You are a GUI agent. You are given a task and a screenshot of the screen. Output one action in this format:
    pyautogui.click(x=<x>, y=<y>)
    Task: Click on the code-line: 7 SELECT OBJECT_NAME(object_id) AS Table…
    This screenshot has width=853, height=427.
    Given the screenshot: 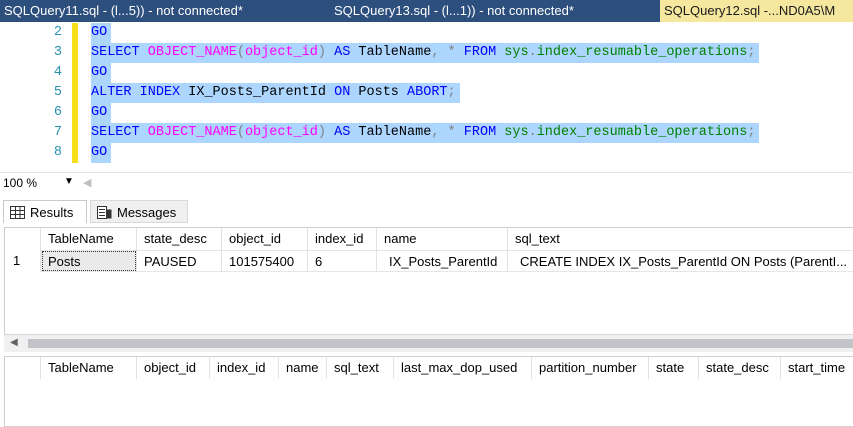 What is the action you would take?
    pyautogui.click(x=426, y=133)
    